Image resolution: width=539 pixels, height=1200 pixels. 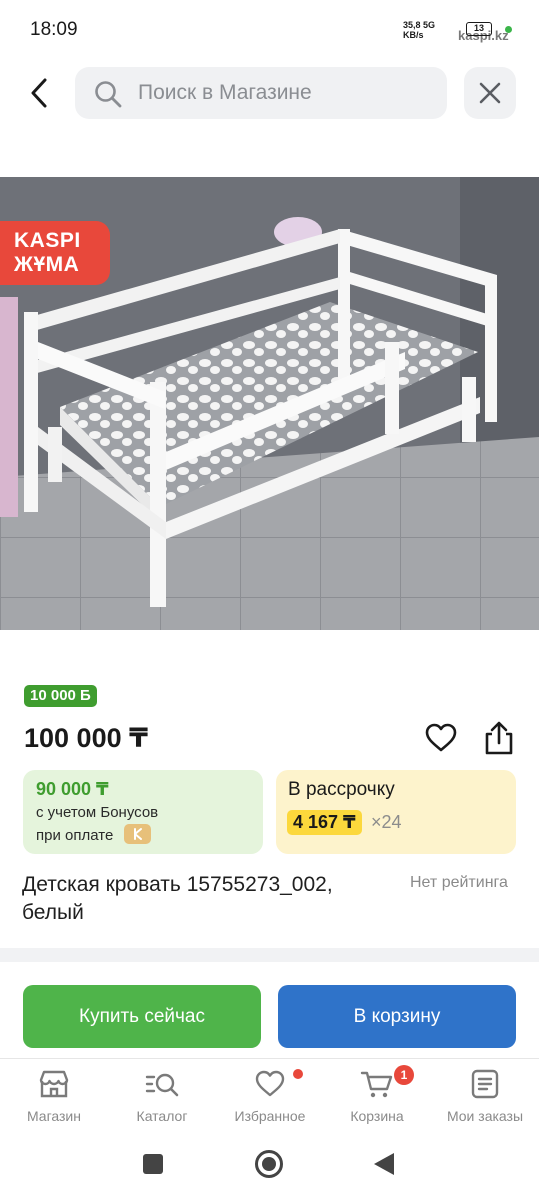 What do you see at coordinates (269, 30) in the screenshot?
I see `status-bar: 18:09 35,8 5G KB/s kaspi.kz 13` at bounding box center [269, 30].